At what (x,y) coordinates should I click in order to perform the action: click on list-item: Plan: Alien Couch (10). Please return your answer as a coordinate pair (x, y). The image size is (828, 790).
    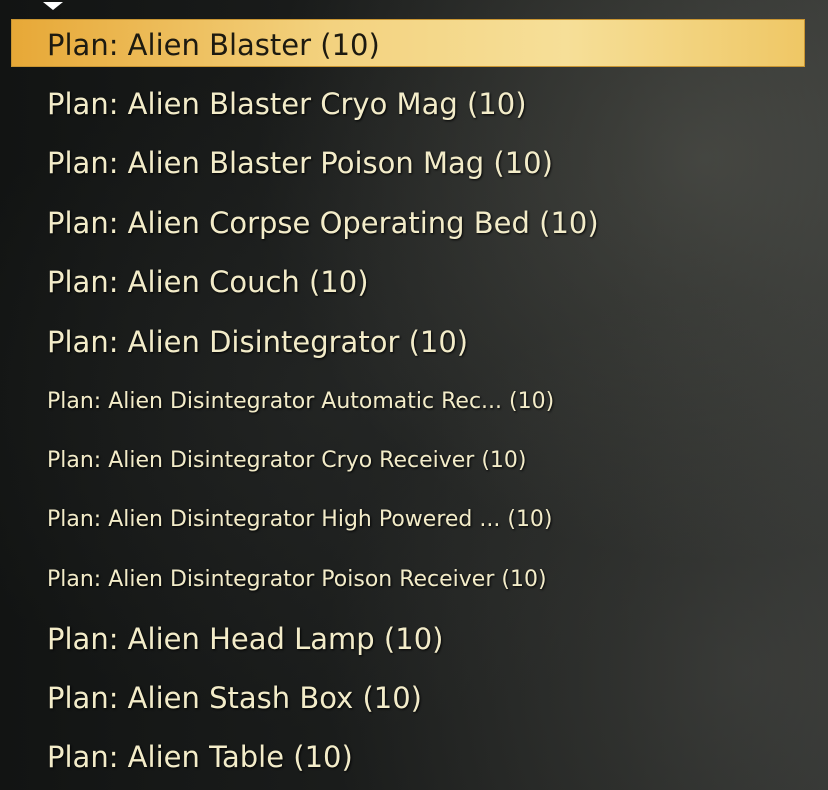
    Looking at the image, I should click on (414, 282).